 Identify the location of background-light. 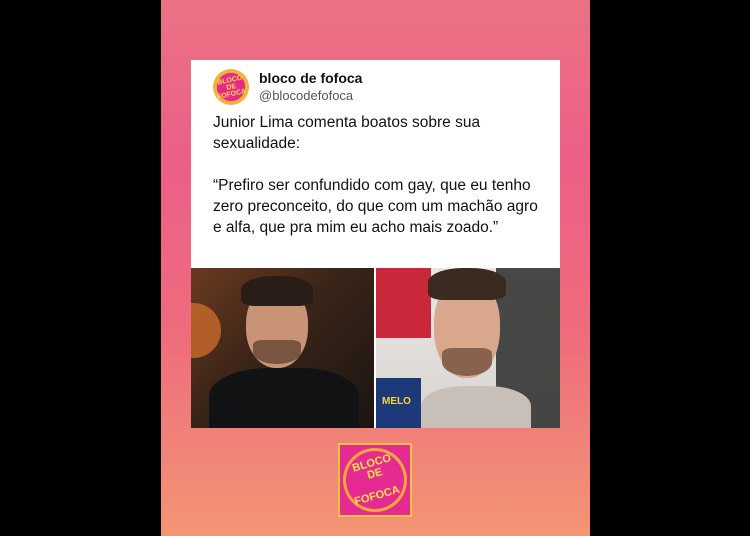
(206, 330).